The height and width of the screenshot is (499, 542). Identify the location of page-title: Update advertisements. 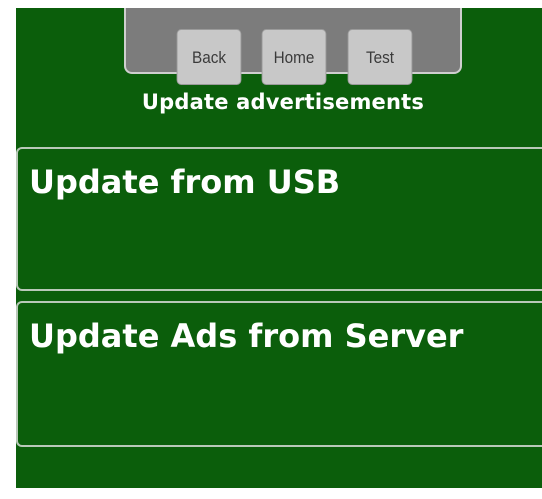
(283, 102).